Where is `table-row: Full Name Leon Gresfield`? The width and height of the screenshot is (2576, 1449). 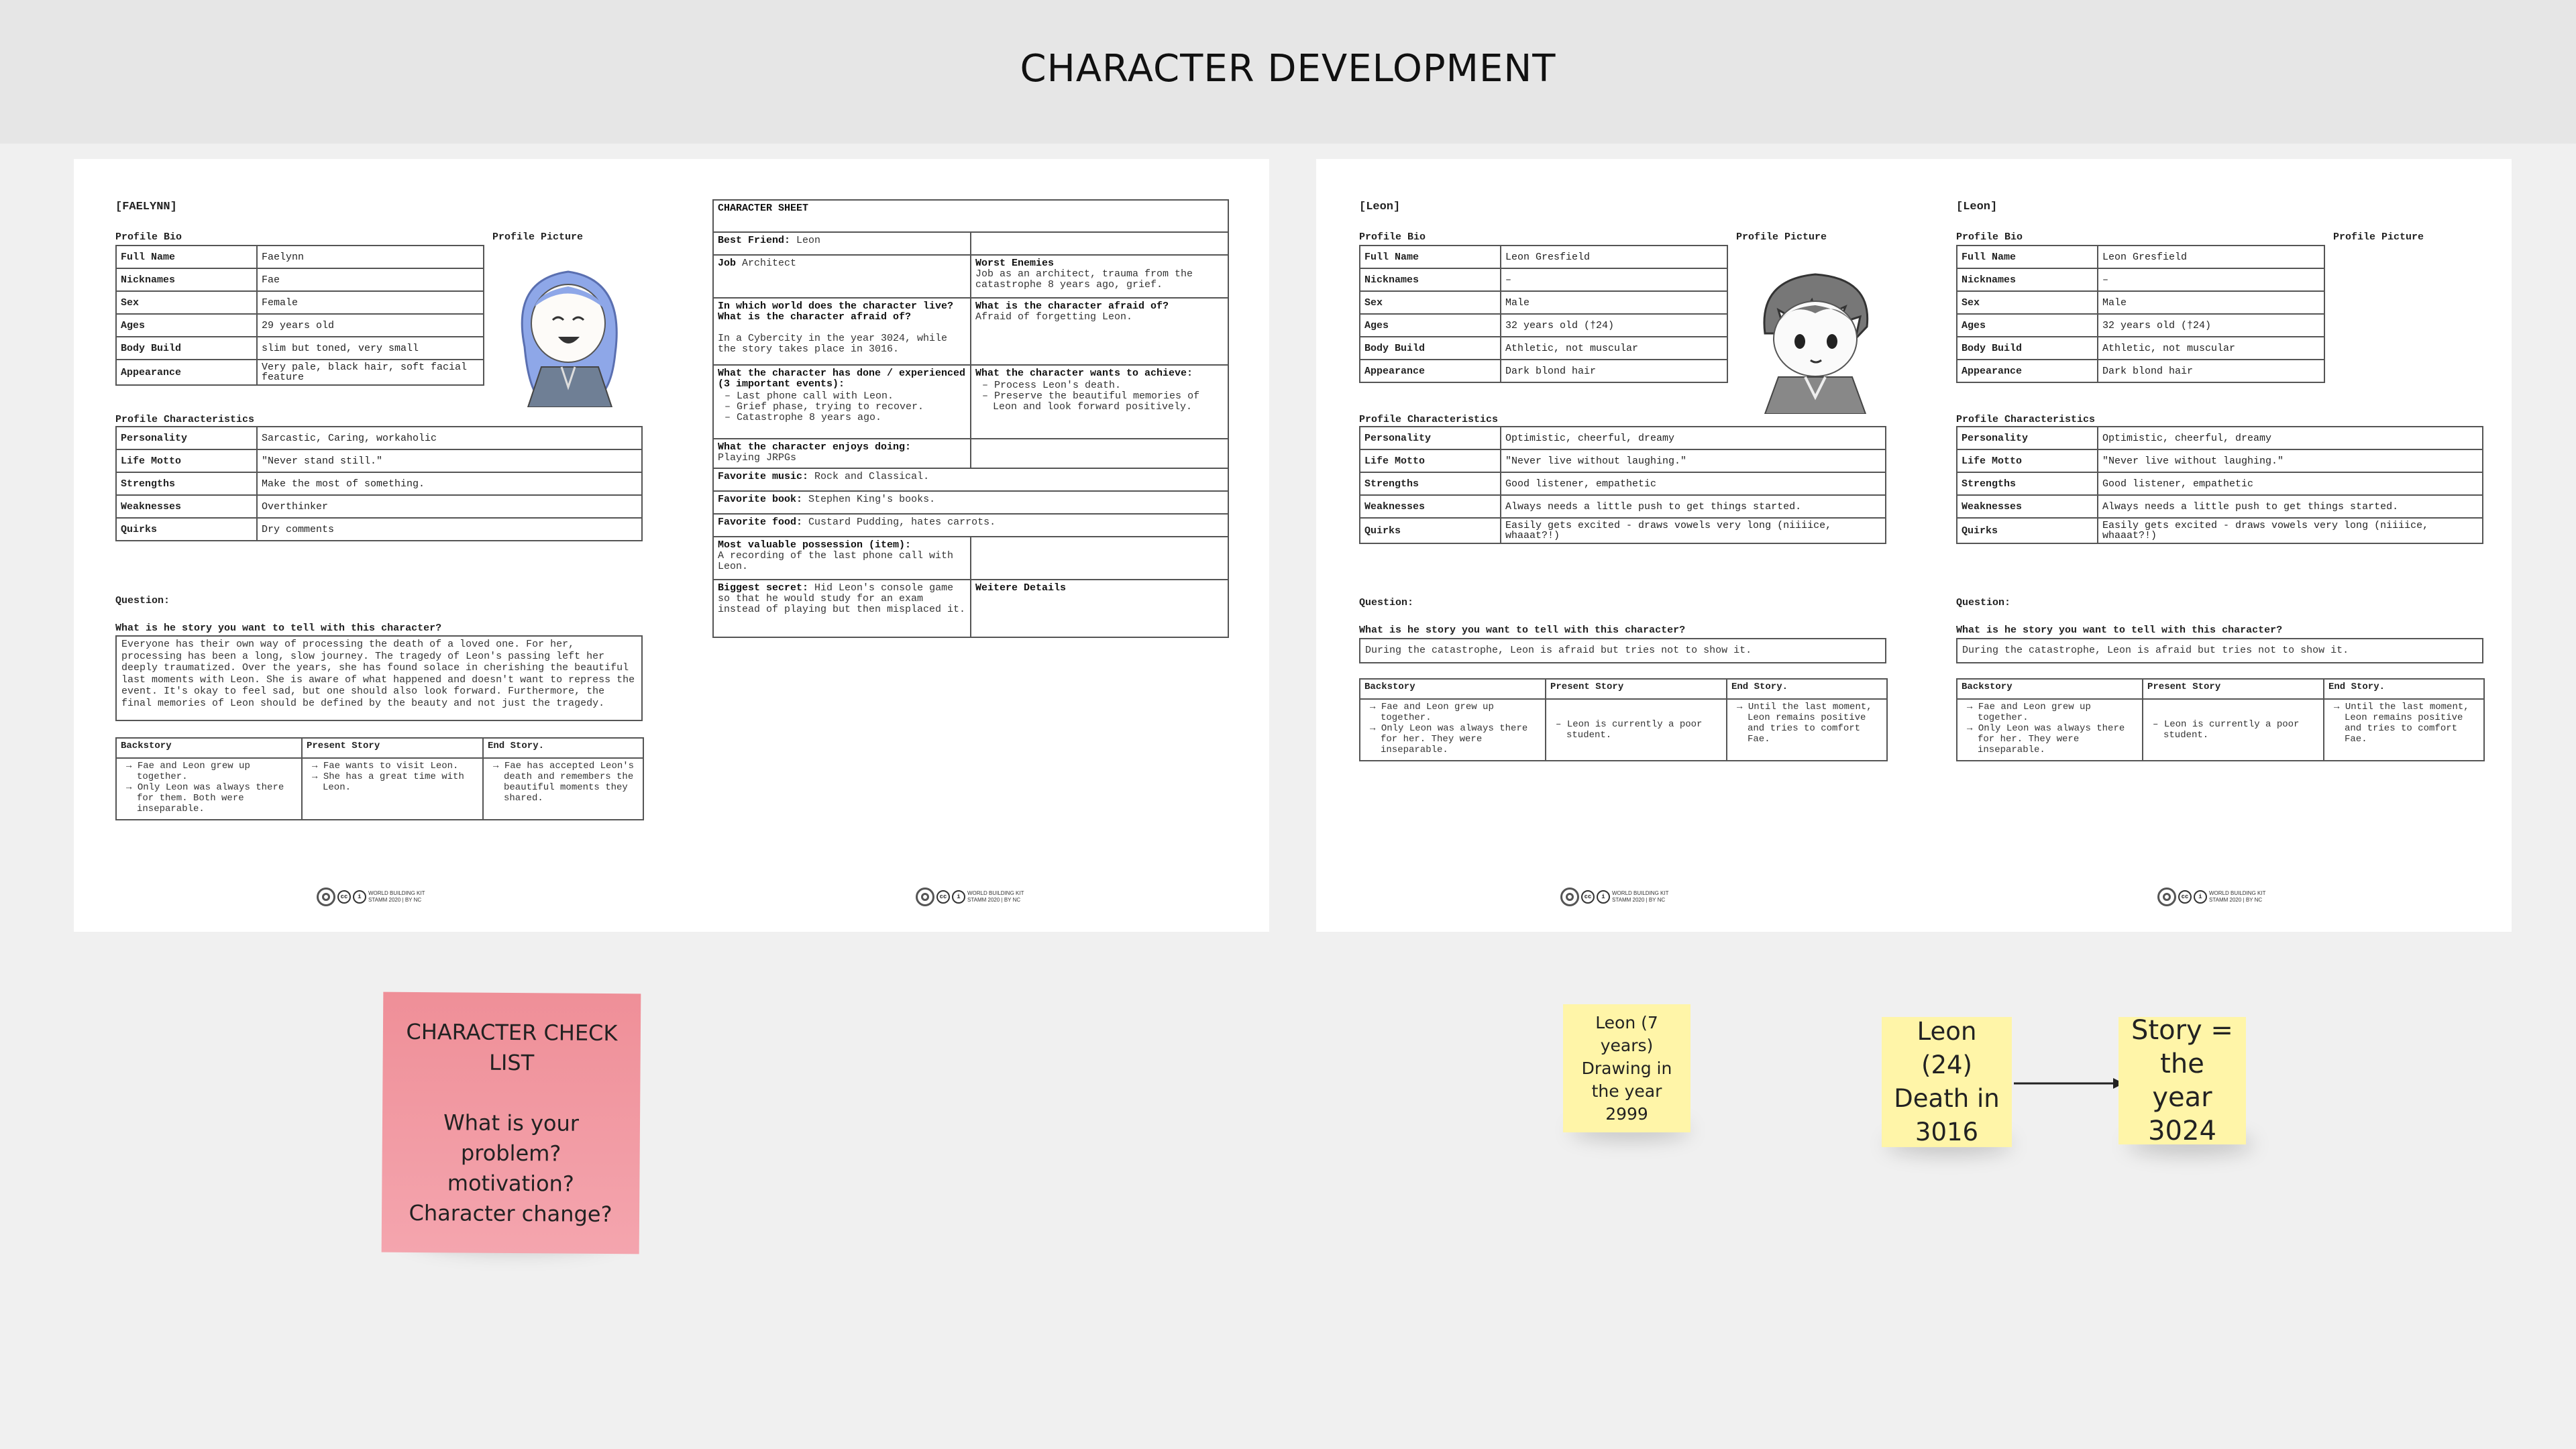
table-row: Full Name Leon Gresfield is located at coordinates (1543, 257).